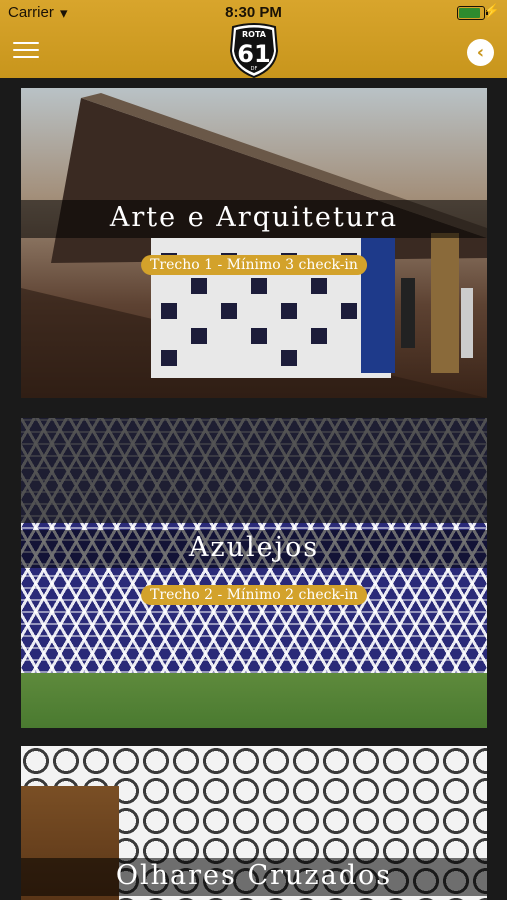 This screenshot has width=507, height=900. What do you see at coordinates (254, 69) in the screenshot?
I see `logo-df-text: DF` at bounding box center [254, 69].